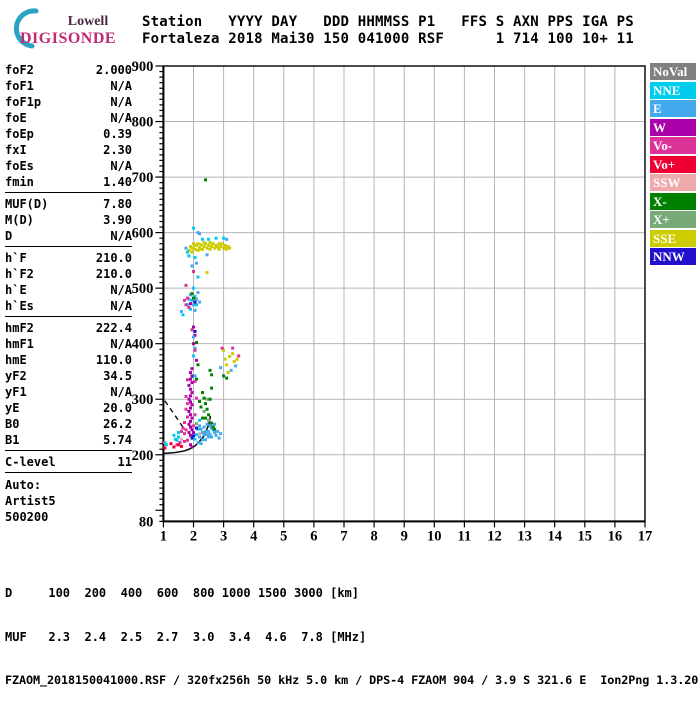 The image size is (700, 702). What do you see at coordinates (68, 182) in the screenshot?
I see `param-row: fmin 1.40` at bounding box center [68, 182].